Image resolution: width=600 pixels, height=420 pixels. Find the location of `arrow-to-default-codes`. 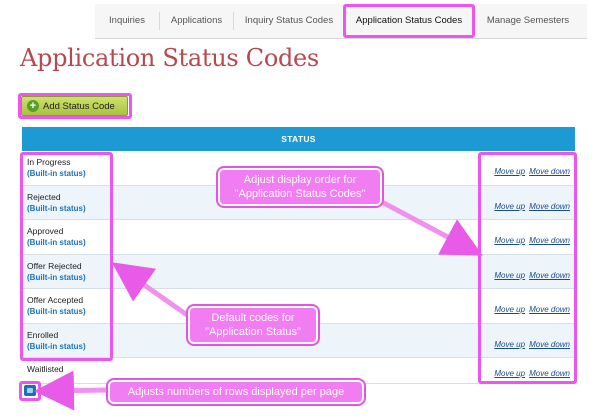

arrow-to-default-codes is located at coordinates (151, 291).